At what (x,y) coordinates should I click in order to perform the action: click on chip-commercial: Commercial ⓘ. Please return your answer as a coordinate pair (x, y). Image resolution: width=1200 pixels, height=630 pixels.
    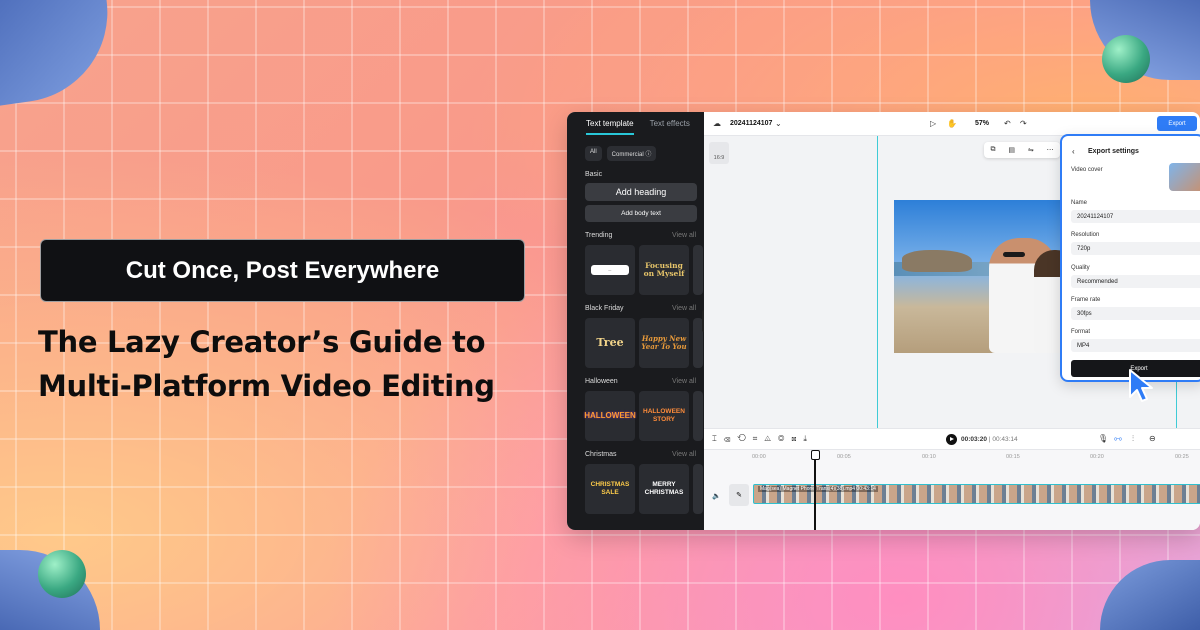
    Looking at the image, I should click on (631, 153).